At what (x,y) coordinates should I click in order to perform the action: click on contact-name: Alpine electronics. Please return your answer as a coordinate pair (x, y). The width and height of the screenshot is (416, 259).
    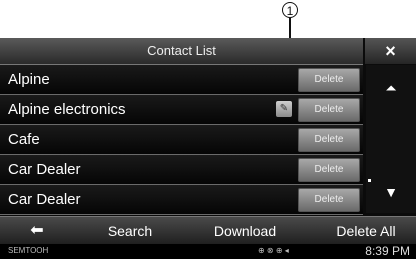
    Looking at the image, I should click on (67, 109).